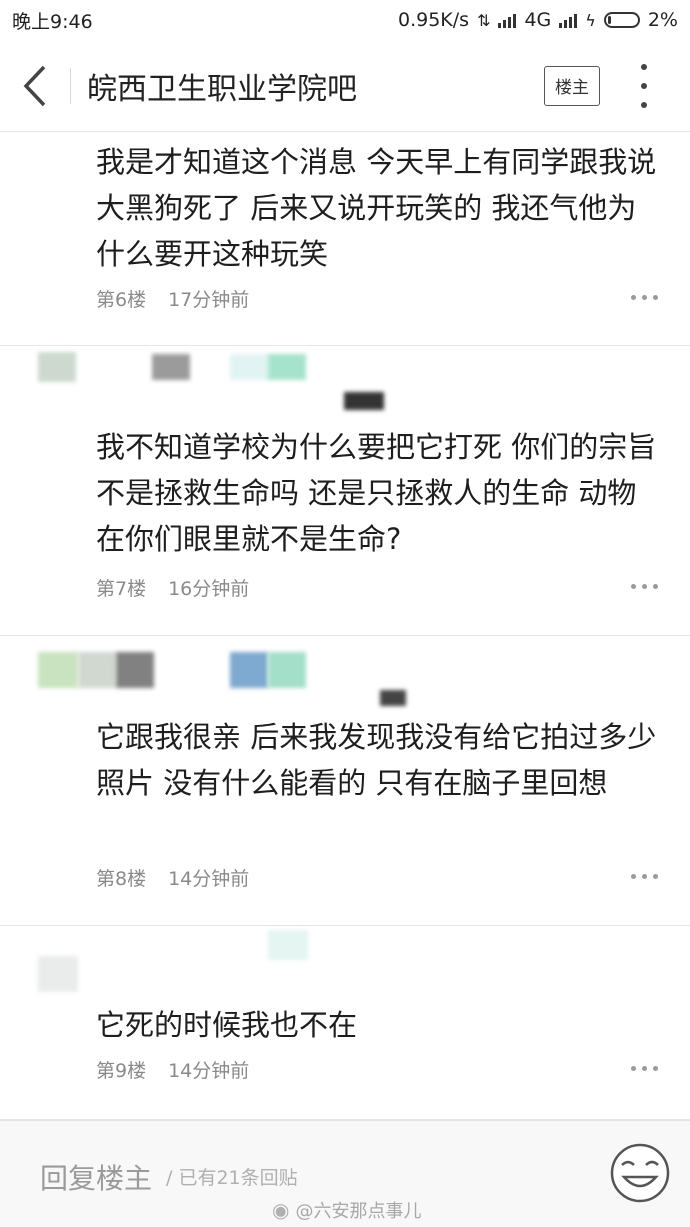  What do you see at coordinates (121, 879) in the screenshot?
I see `floor-number: 第8楼` at bounding box center [121, 879].